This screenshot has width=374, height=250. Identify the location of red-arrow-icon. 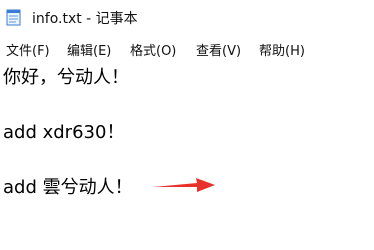
(185, 186).